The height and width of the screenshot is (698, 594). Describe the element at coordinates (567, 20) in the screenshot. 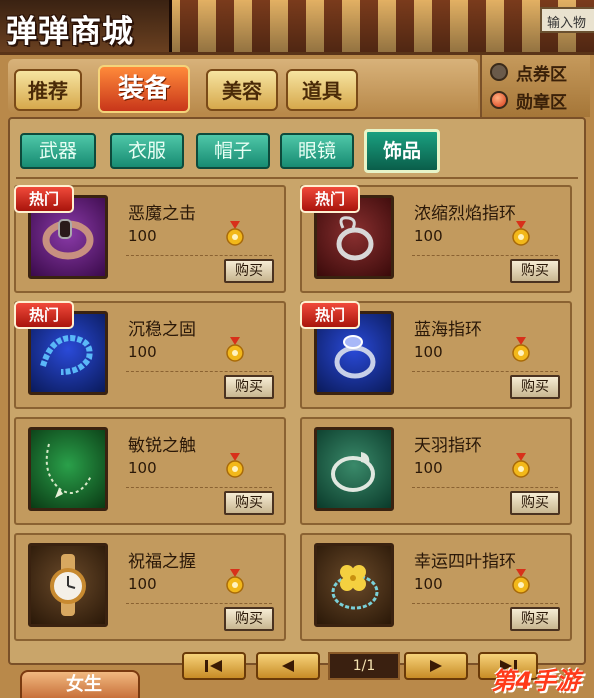

I see `search-input: 输入物` at that location.